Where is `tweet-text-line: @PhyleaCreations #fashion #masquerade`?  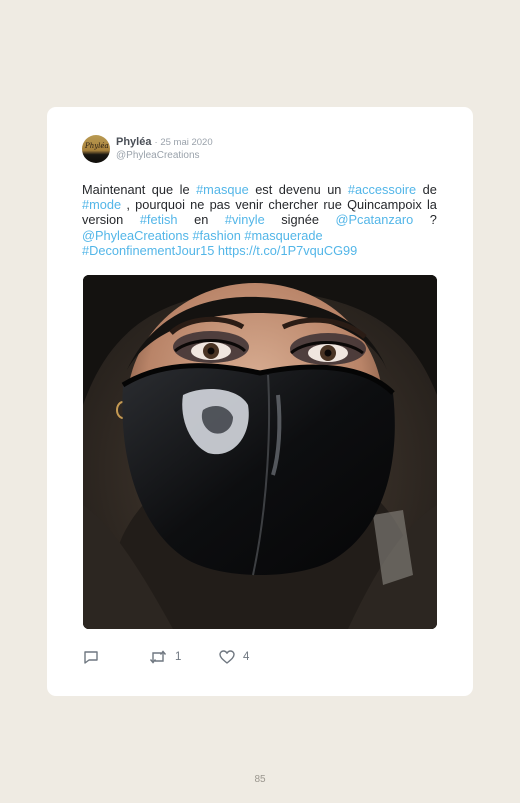
tweet-text-line: @PhyleaCreations #fashion #masquerade is located at coordinates (259, 235).